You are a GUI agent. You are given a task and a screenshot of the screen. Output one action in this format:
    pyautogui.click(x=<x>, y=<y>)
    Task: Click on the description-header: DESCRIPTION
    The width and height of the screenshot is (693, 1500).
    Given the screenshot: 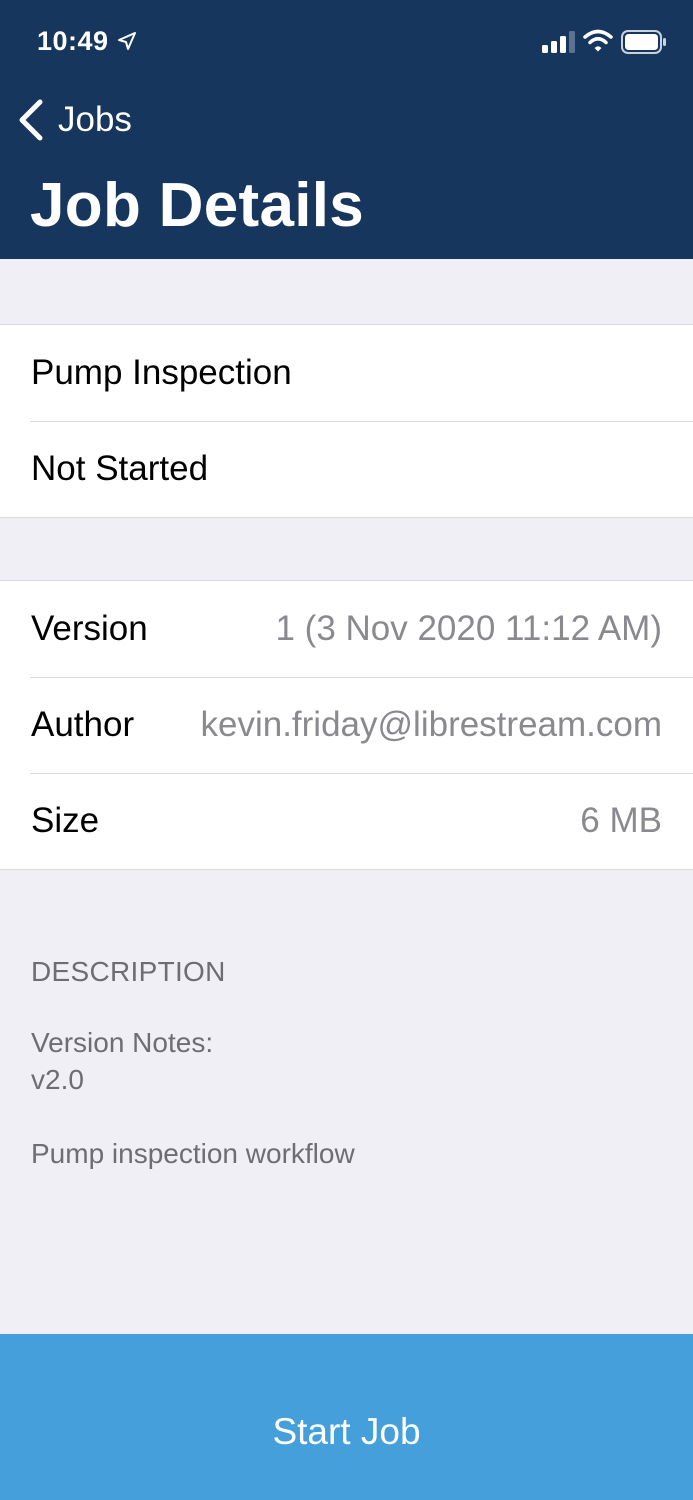 What is the action you would take?
    pyautogui.click(x=128, y=971)
    